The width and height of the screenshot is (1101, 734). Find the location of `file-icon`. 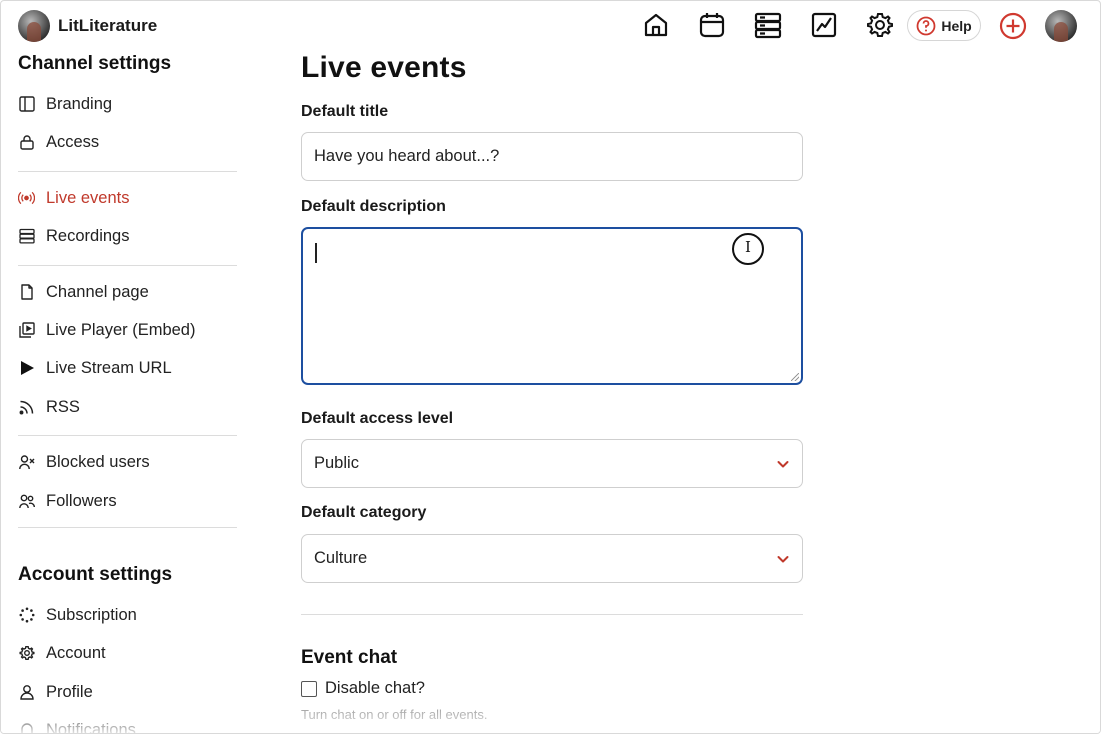

file-icon is located at coordinates (26, 292).